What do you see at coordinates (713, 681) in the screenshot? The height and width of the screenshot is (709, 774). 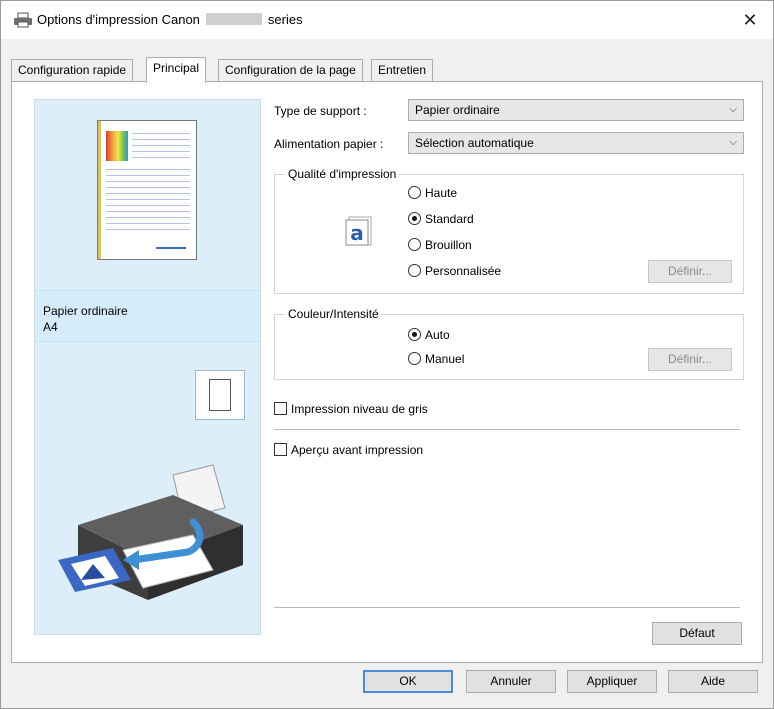 I see `help-button: Aide` at bounding box center [713, 681].